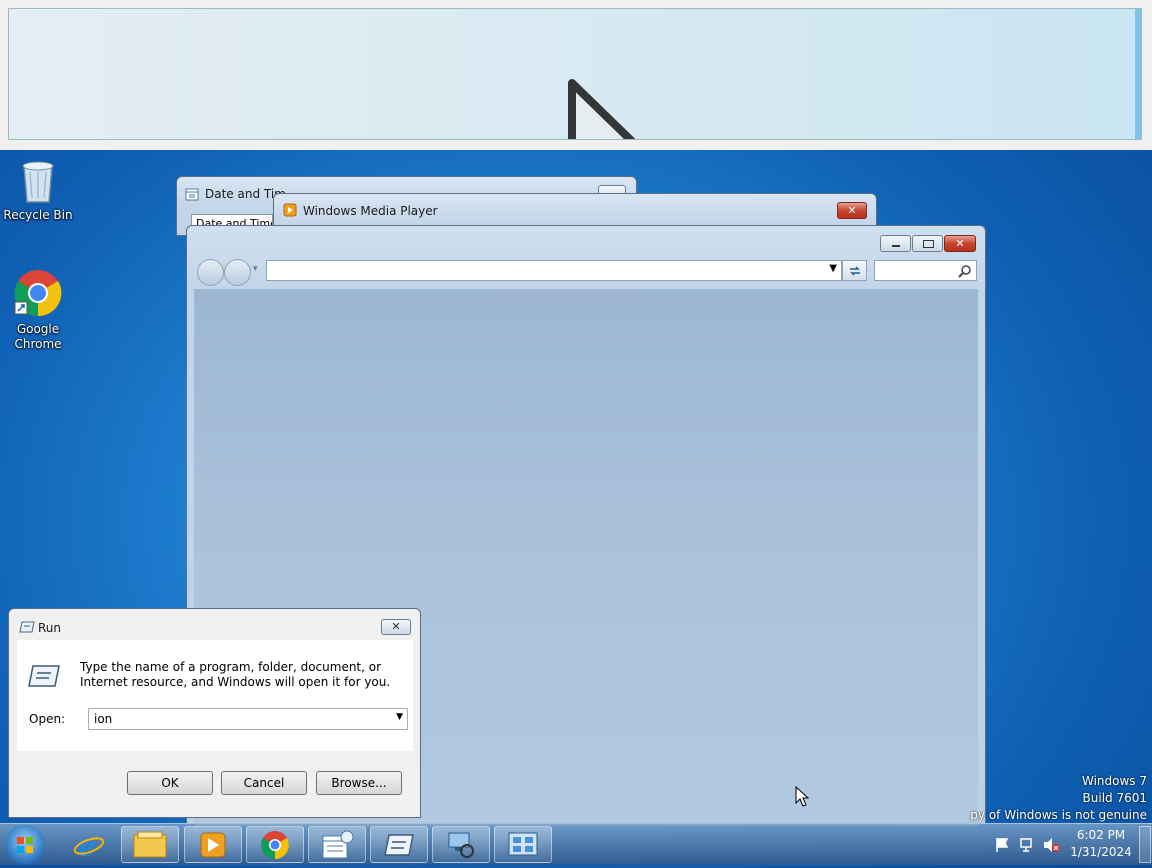 This screenshot has width=1152, height=868. I want to click on clock-date: 1/31/2024, so click(1101, 852).